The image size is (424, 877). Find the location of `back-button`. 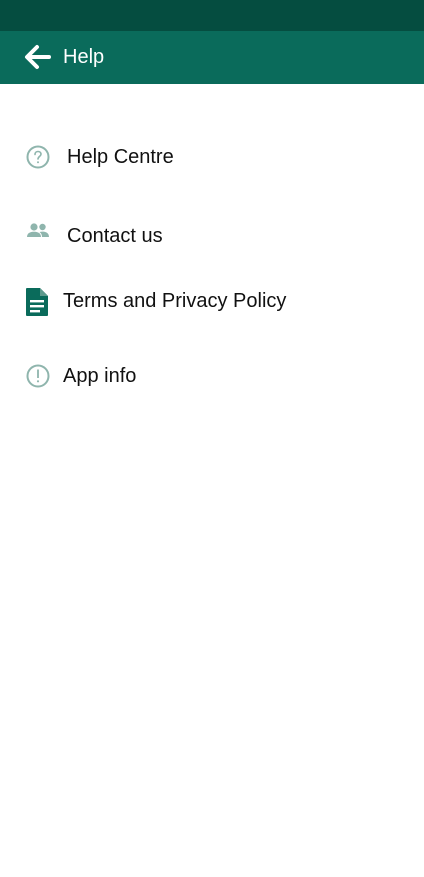

back-button is located at coordinates (37, 57).